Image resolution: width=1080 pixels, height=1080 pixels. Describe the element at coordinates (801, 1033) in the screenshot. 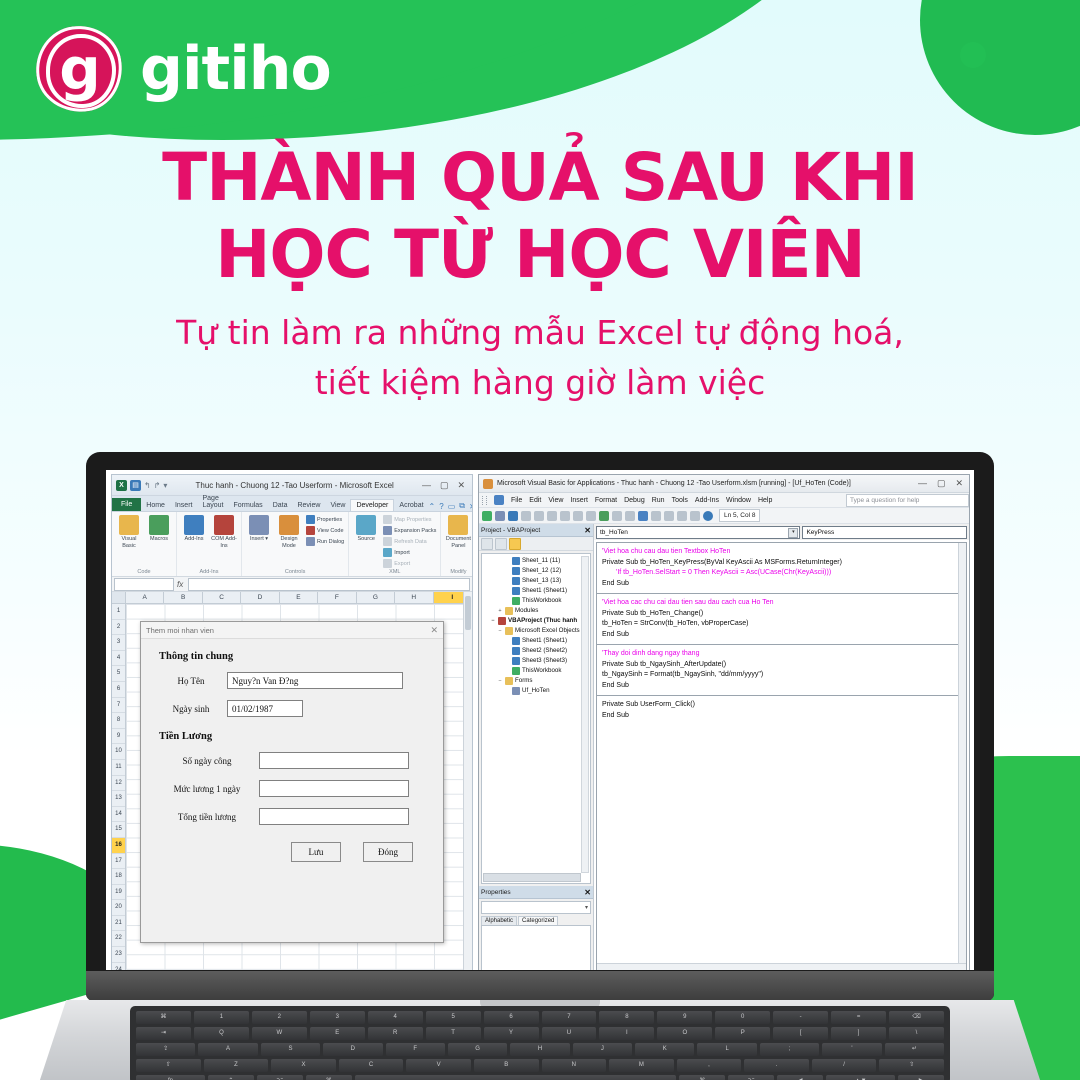

I see `key-[: [` at that location.